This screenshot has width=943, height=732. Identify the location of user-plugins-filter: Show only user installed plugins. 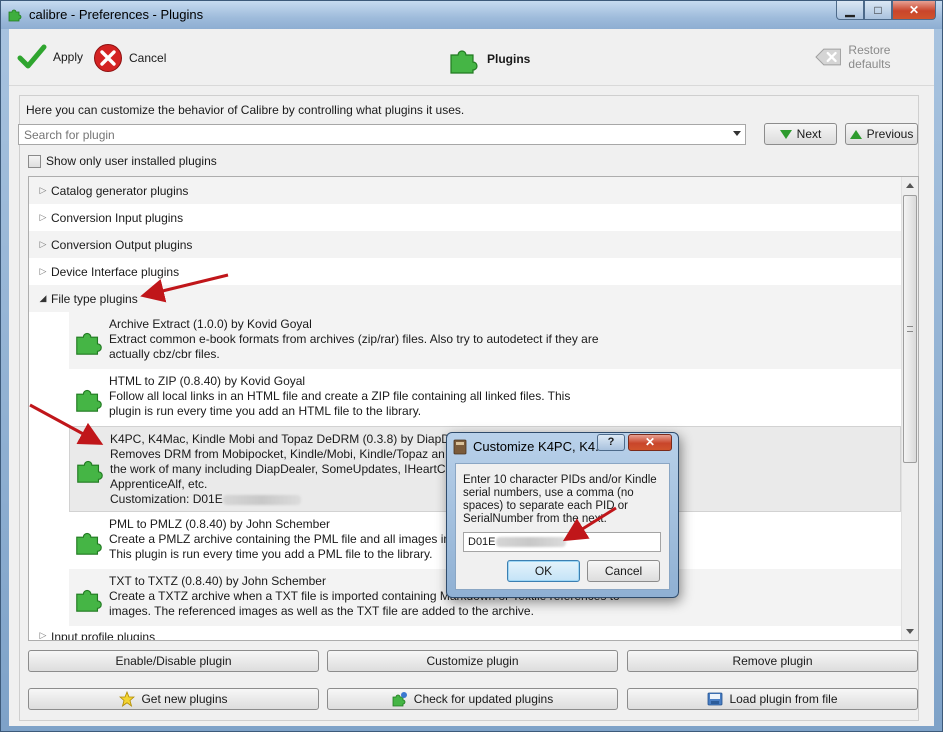
(122, 161).